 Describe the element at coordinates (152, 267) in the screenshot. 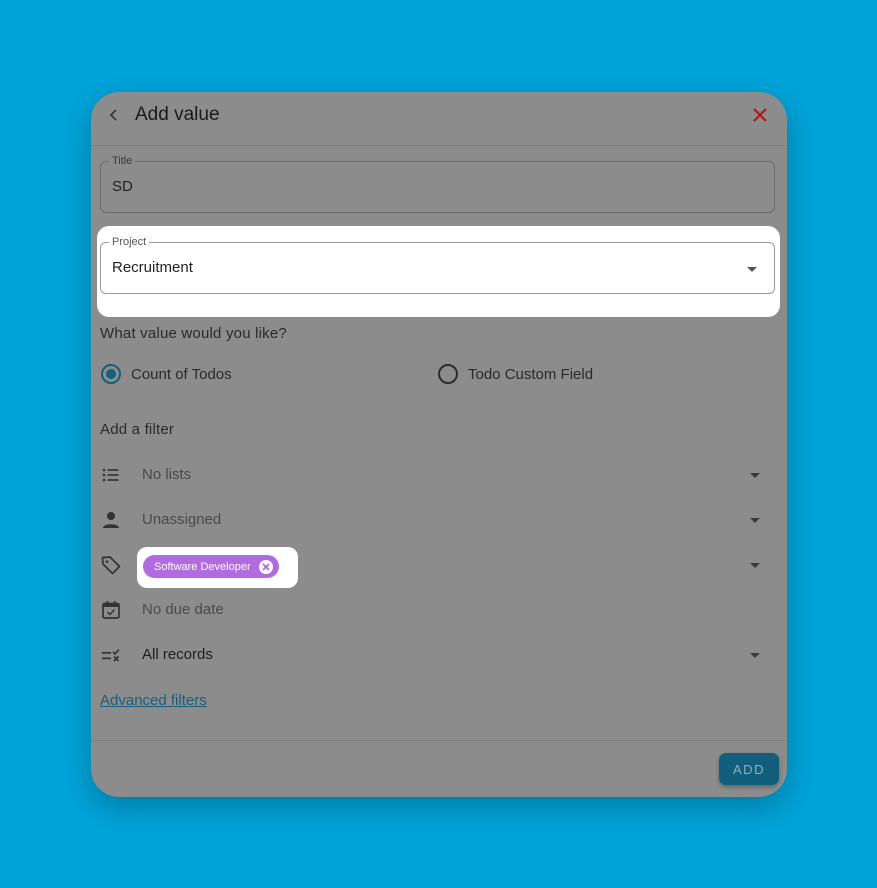

I see `project-select-value: Recruitment` at that location.